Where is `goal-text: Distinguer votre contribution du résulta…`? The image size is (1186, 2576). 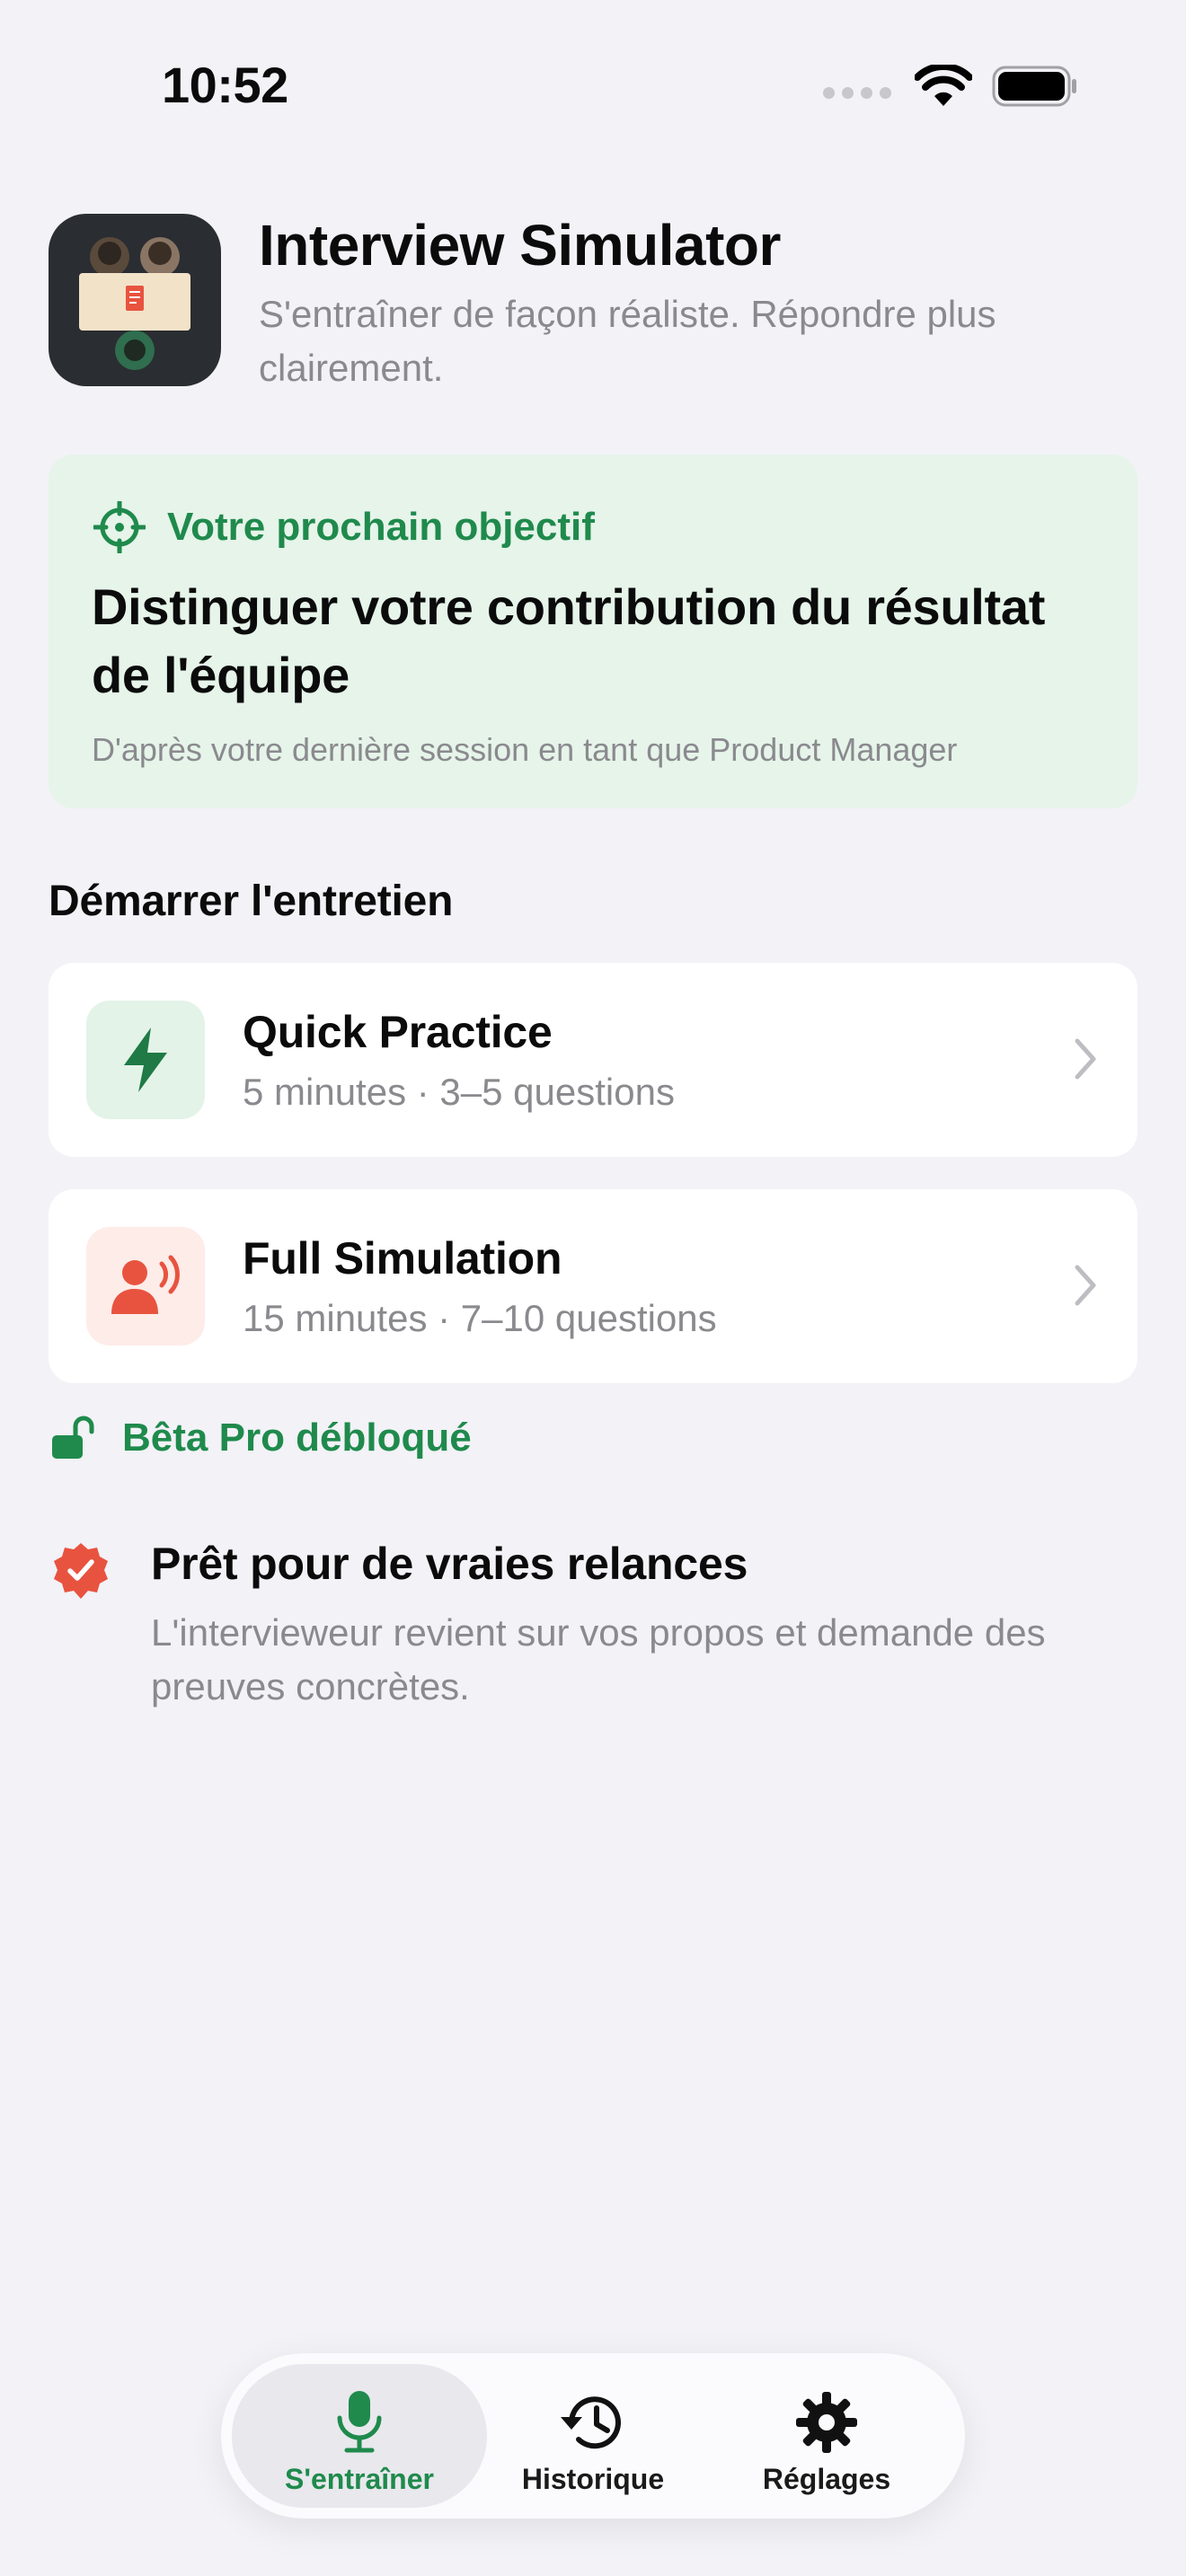 goal-text: Distinguer votre contribution du résulta… is located at coordinates (569, 640).